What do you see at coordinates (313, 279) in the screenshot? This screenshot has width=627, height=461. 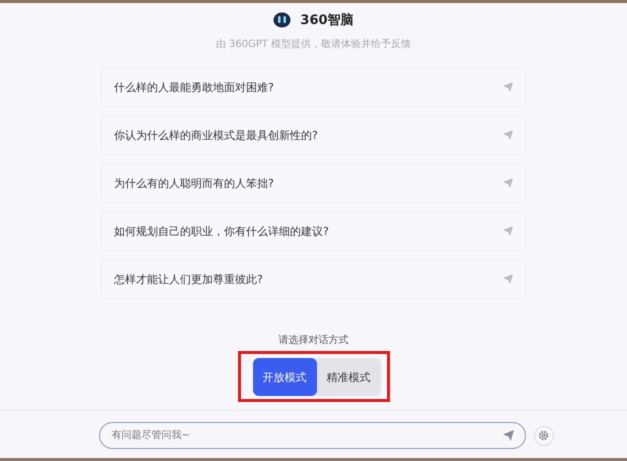 I see `suggestion-card: 怎样才能让人们更加尊重彼此?` at bounding box center [313, 279].